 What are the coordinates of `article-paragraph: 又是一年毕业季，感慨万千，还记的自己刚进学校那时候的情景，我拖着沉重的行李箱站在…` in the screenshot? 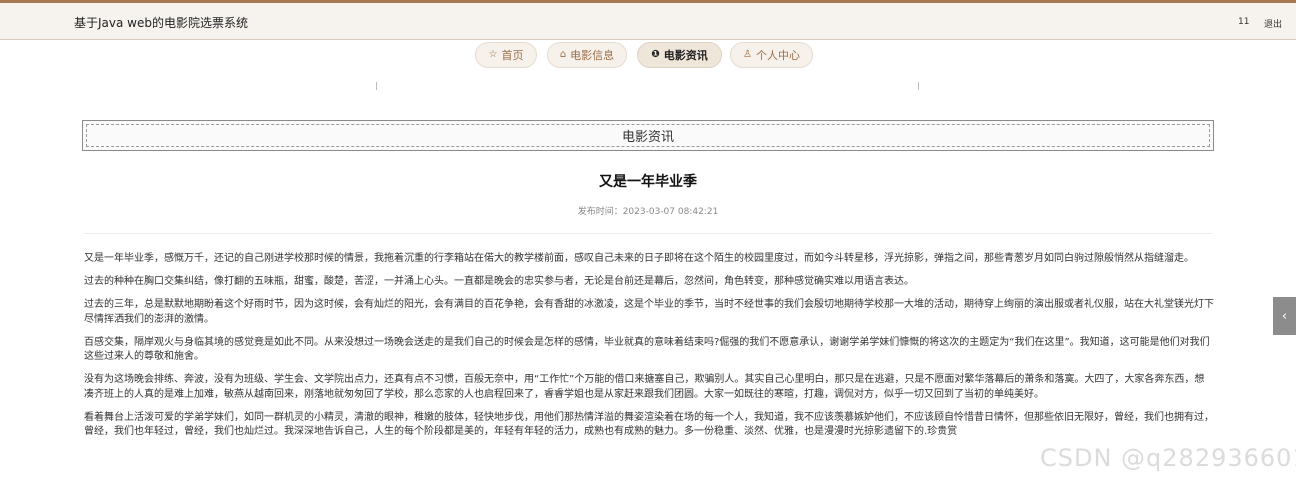 It's located at (639, 258).